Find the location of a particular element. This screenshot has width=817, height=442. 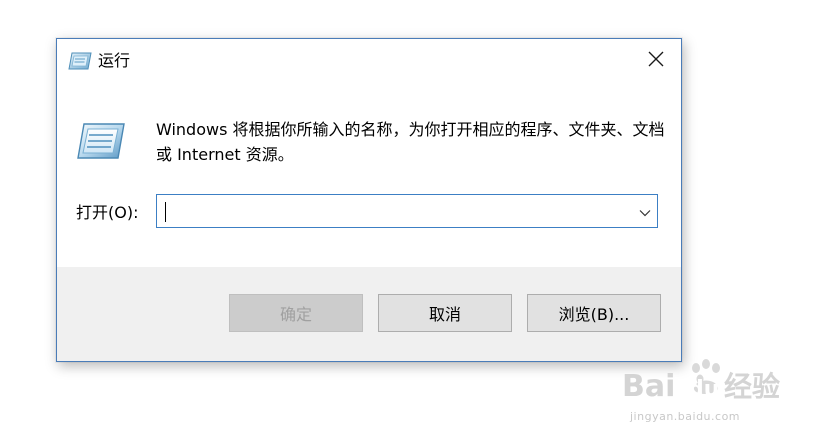

cancel-button: 取消 is located at coordinates (445, 313).